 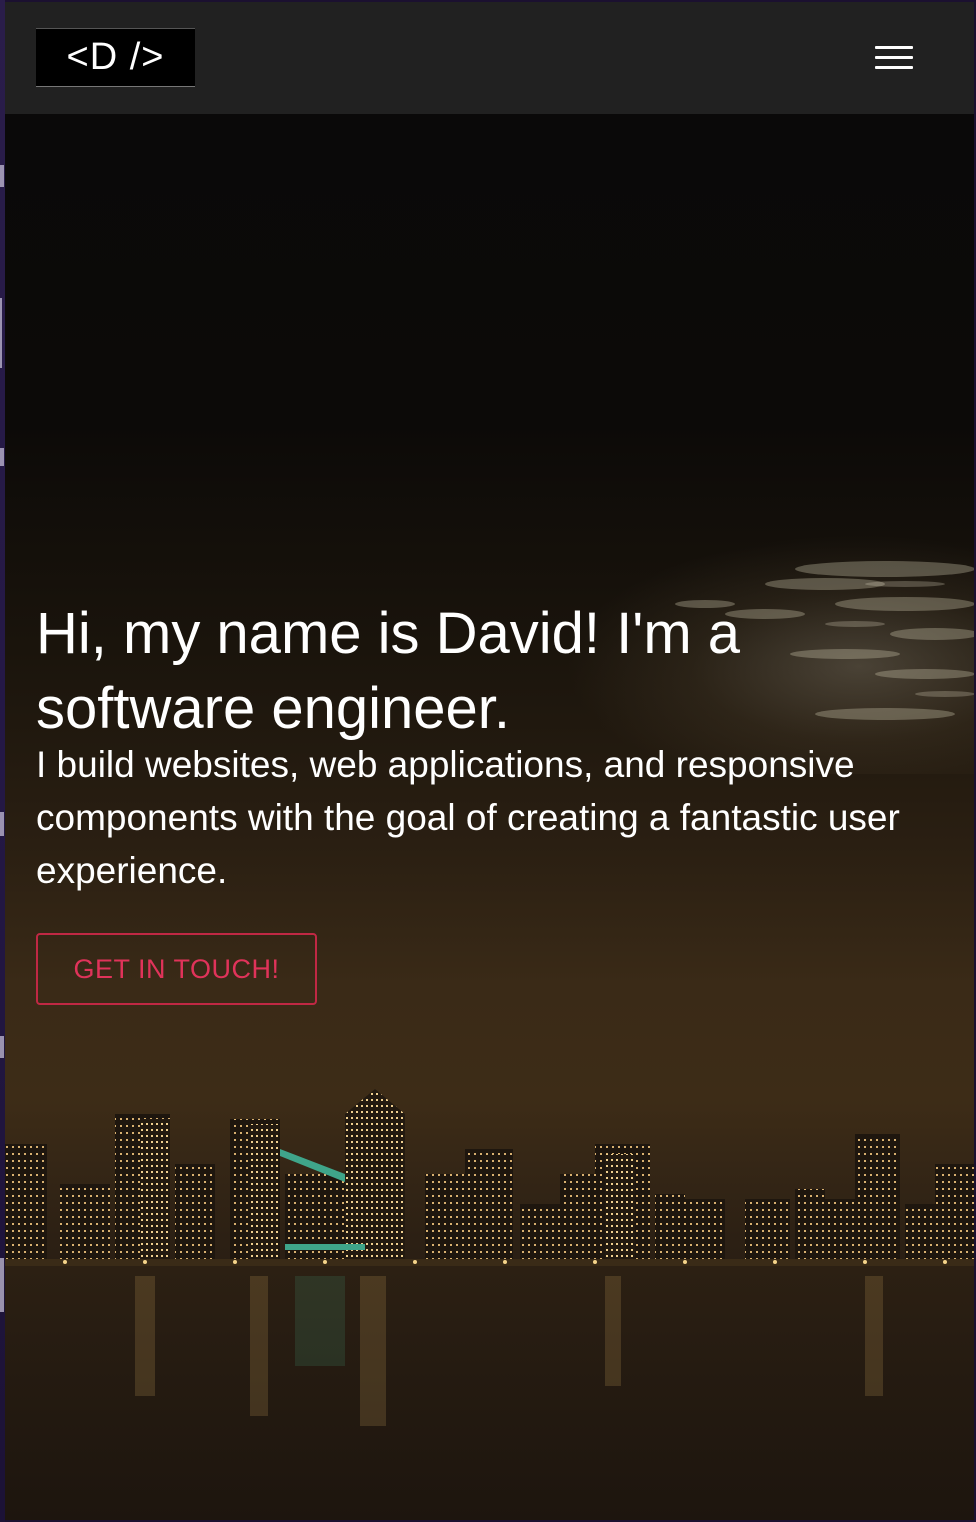 What do you see at coordinates (509, 1351) in the screenshot?
I see `reflection-lights` at bounding box center [509, 1351].